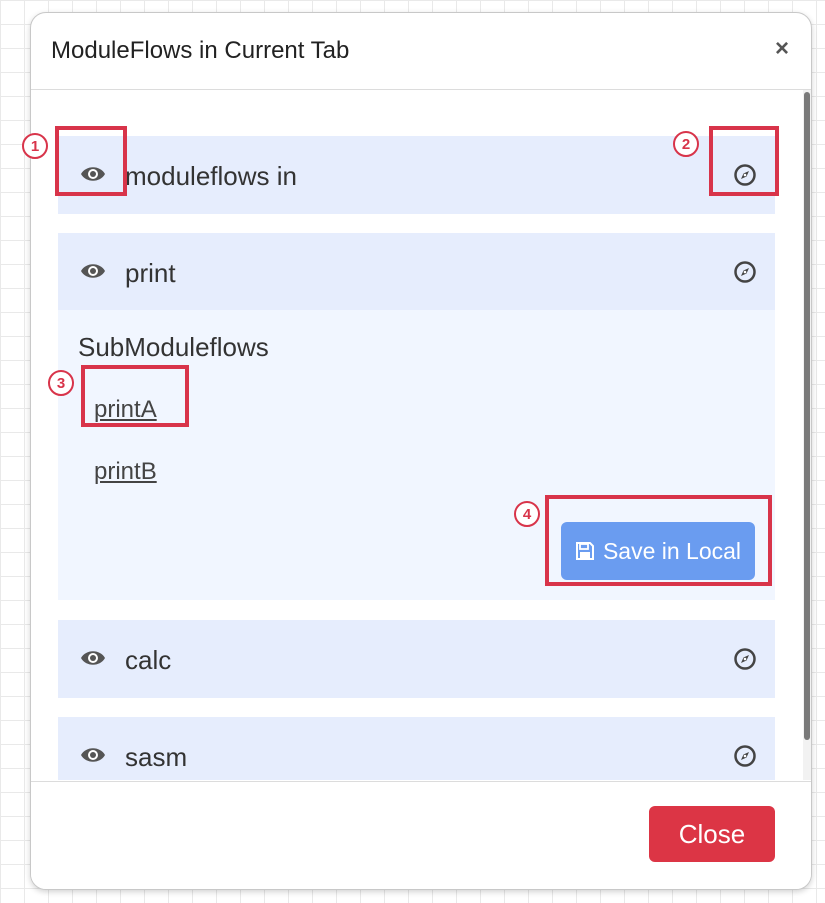 Image resolution: width=825 pixels, height=903 pixels. Describe the element at coordinates (416, 748) in the screenshot. I see `flow-row-sasm: sasm` at that location.